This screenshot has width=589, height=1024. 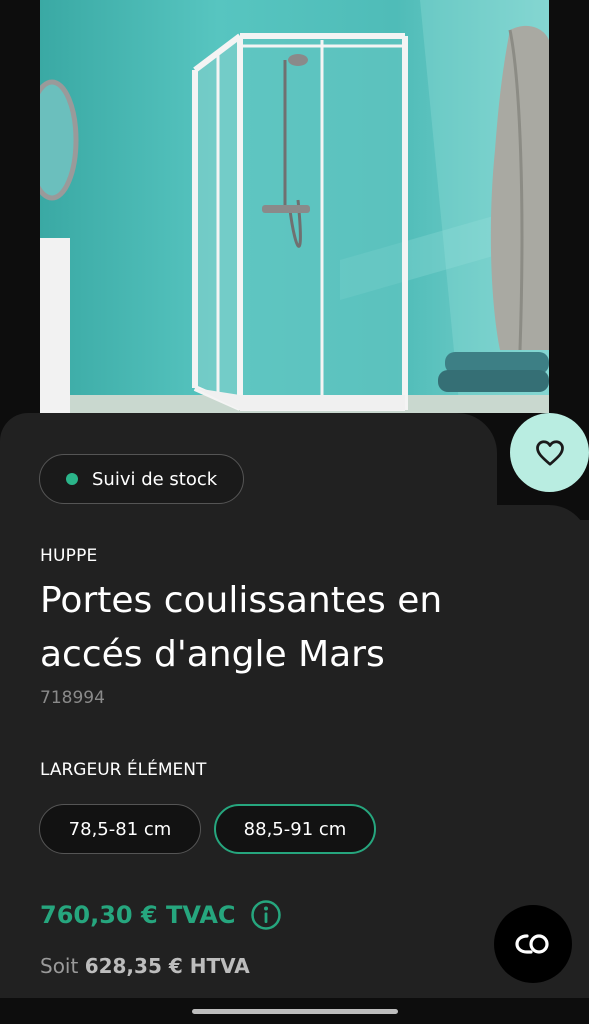 I want to click on price-htva-value: 628,35 € HTVA, so click(x=167, y=966).